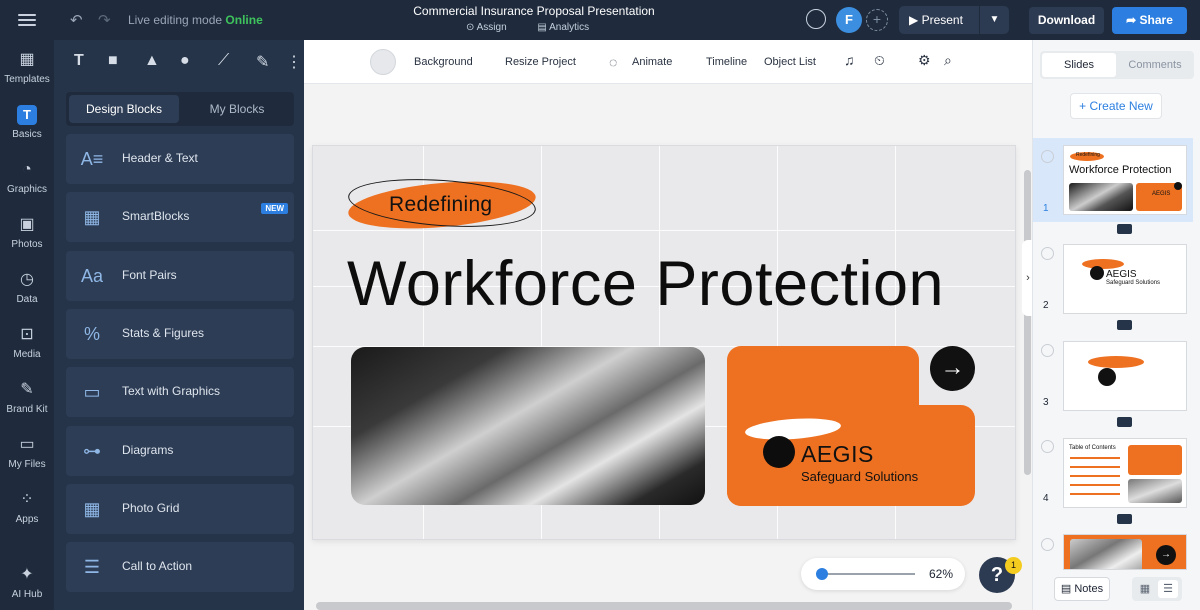 This screenshot has width=1200, height=610. Describe the element at coordinates (1116, 325) in the screenshot. I see `slides-panel` at that location.